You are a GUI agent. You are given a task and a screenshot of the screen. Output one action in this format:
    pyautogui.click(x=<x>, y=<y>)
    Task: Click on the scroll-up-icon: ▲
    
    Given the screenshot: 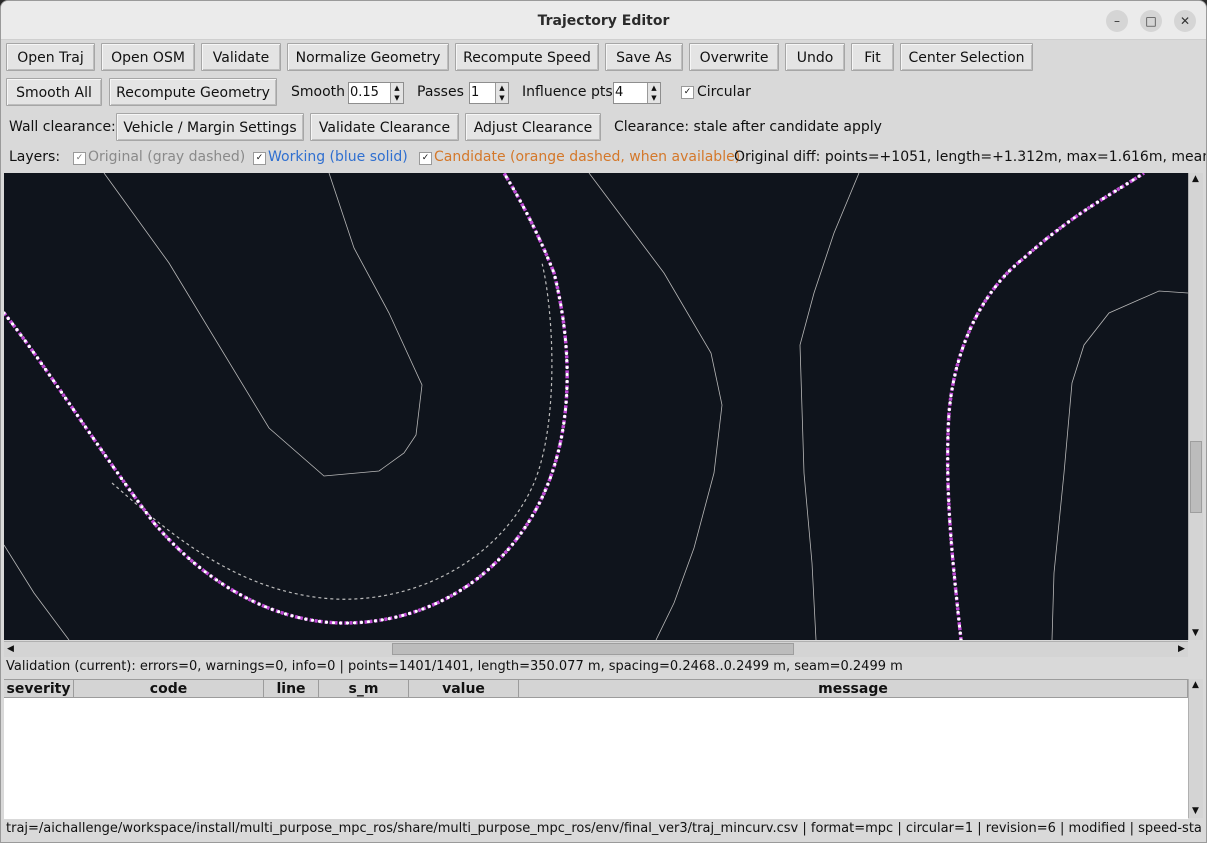 What is the action you would take?
    pyautogui.click(x=1195, y=685)
    